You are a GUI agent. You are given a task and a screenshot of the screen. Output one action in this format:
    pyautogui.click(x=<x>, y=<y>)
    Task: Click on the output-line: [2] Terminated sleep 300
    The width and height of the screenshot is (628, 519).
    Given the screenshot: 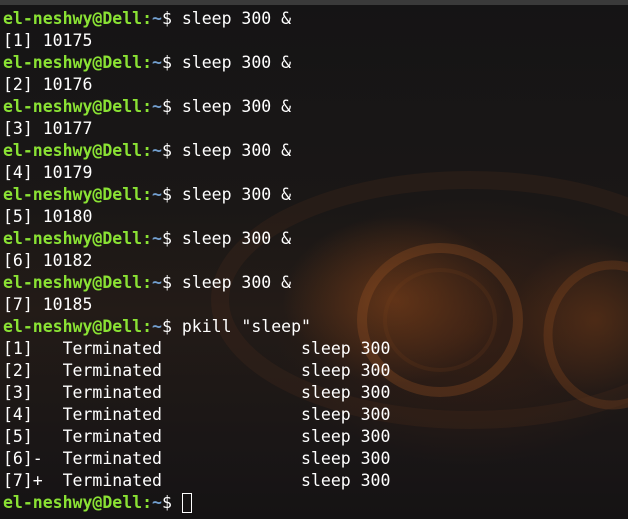 What is the action you would take?
    pyautogui.click(x=196, y=371)
    